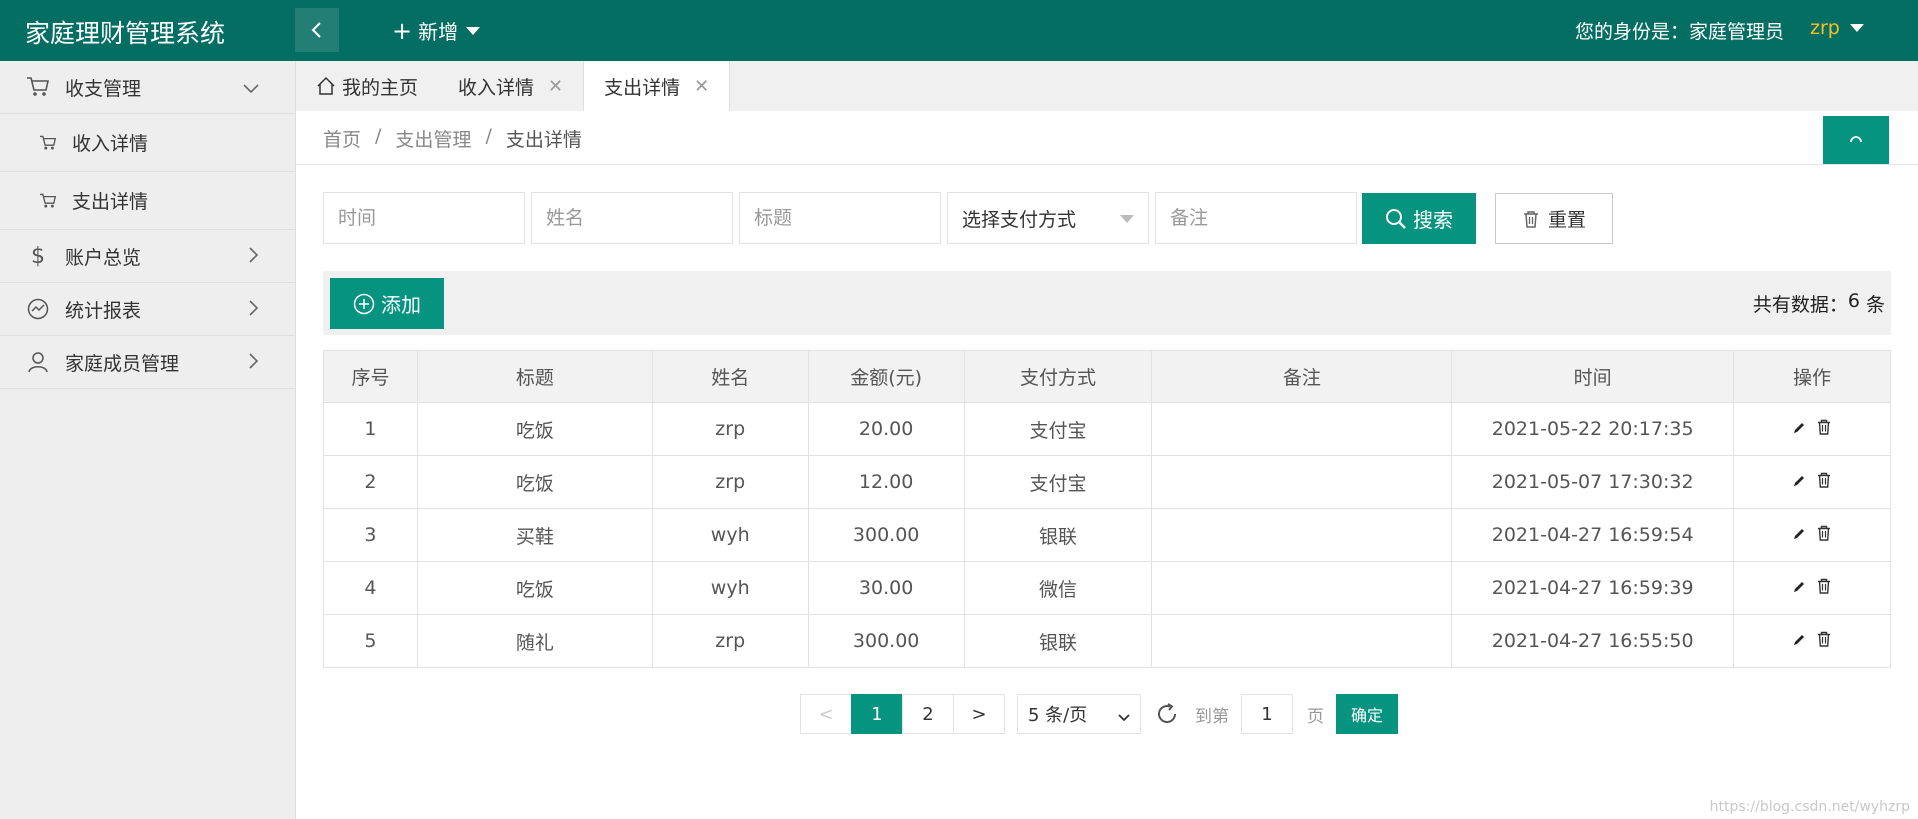 This screenshot has width=1918, height=819. What do you see at coordinates (1593, 641) in the screenshot?
I see `table-cell: 2021-04-27 16:55:50` at bounding box center [1593, 641].